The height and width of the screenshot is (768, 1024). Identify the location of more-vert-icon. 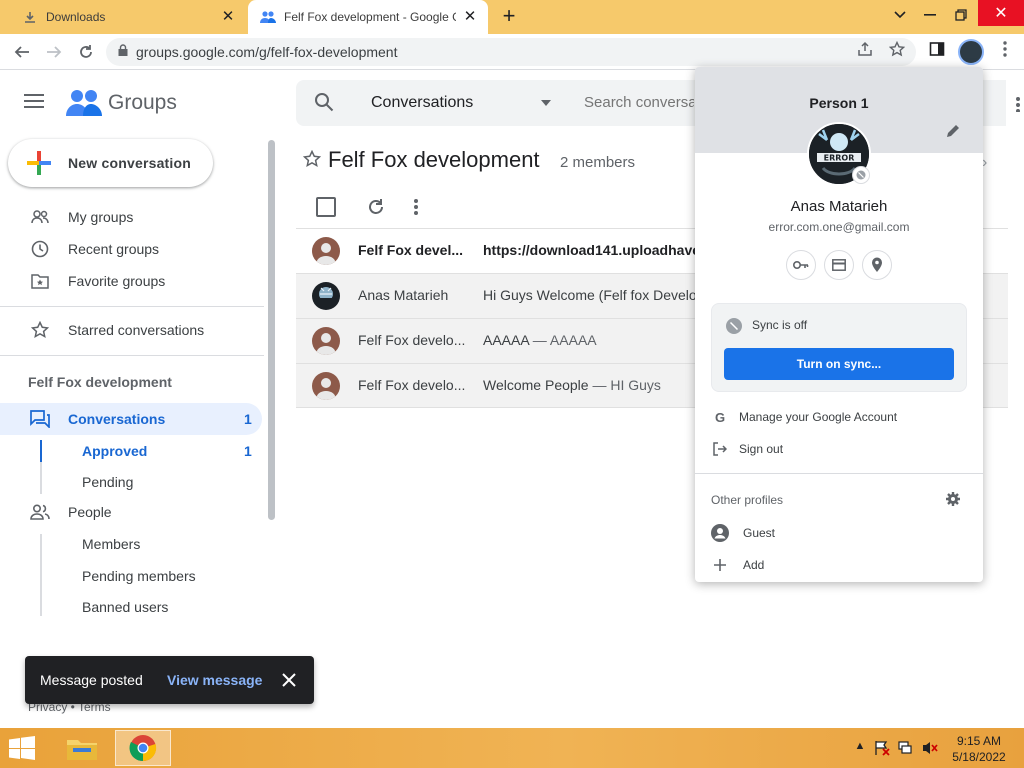
(416, 207).